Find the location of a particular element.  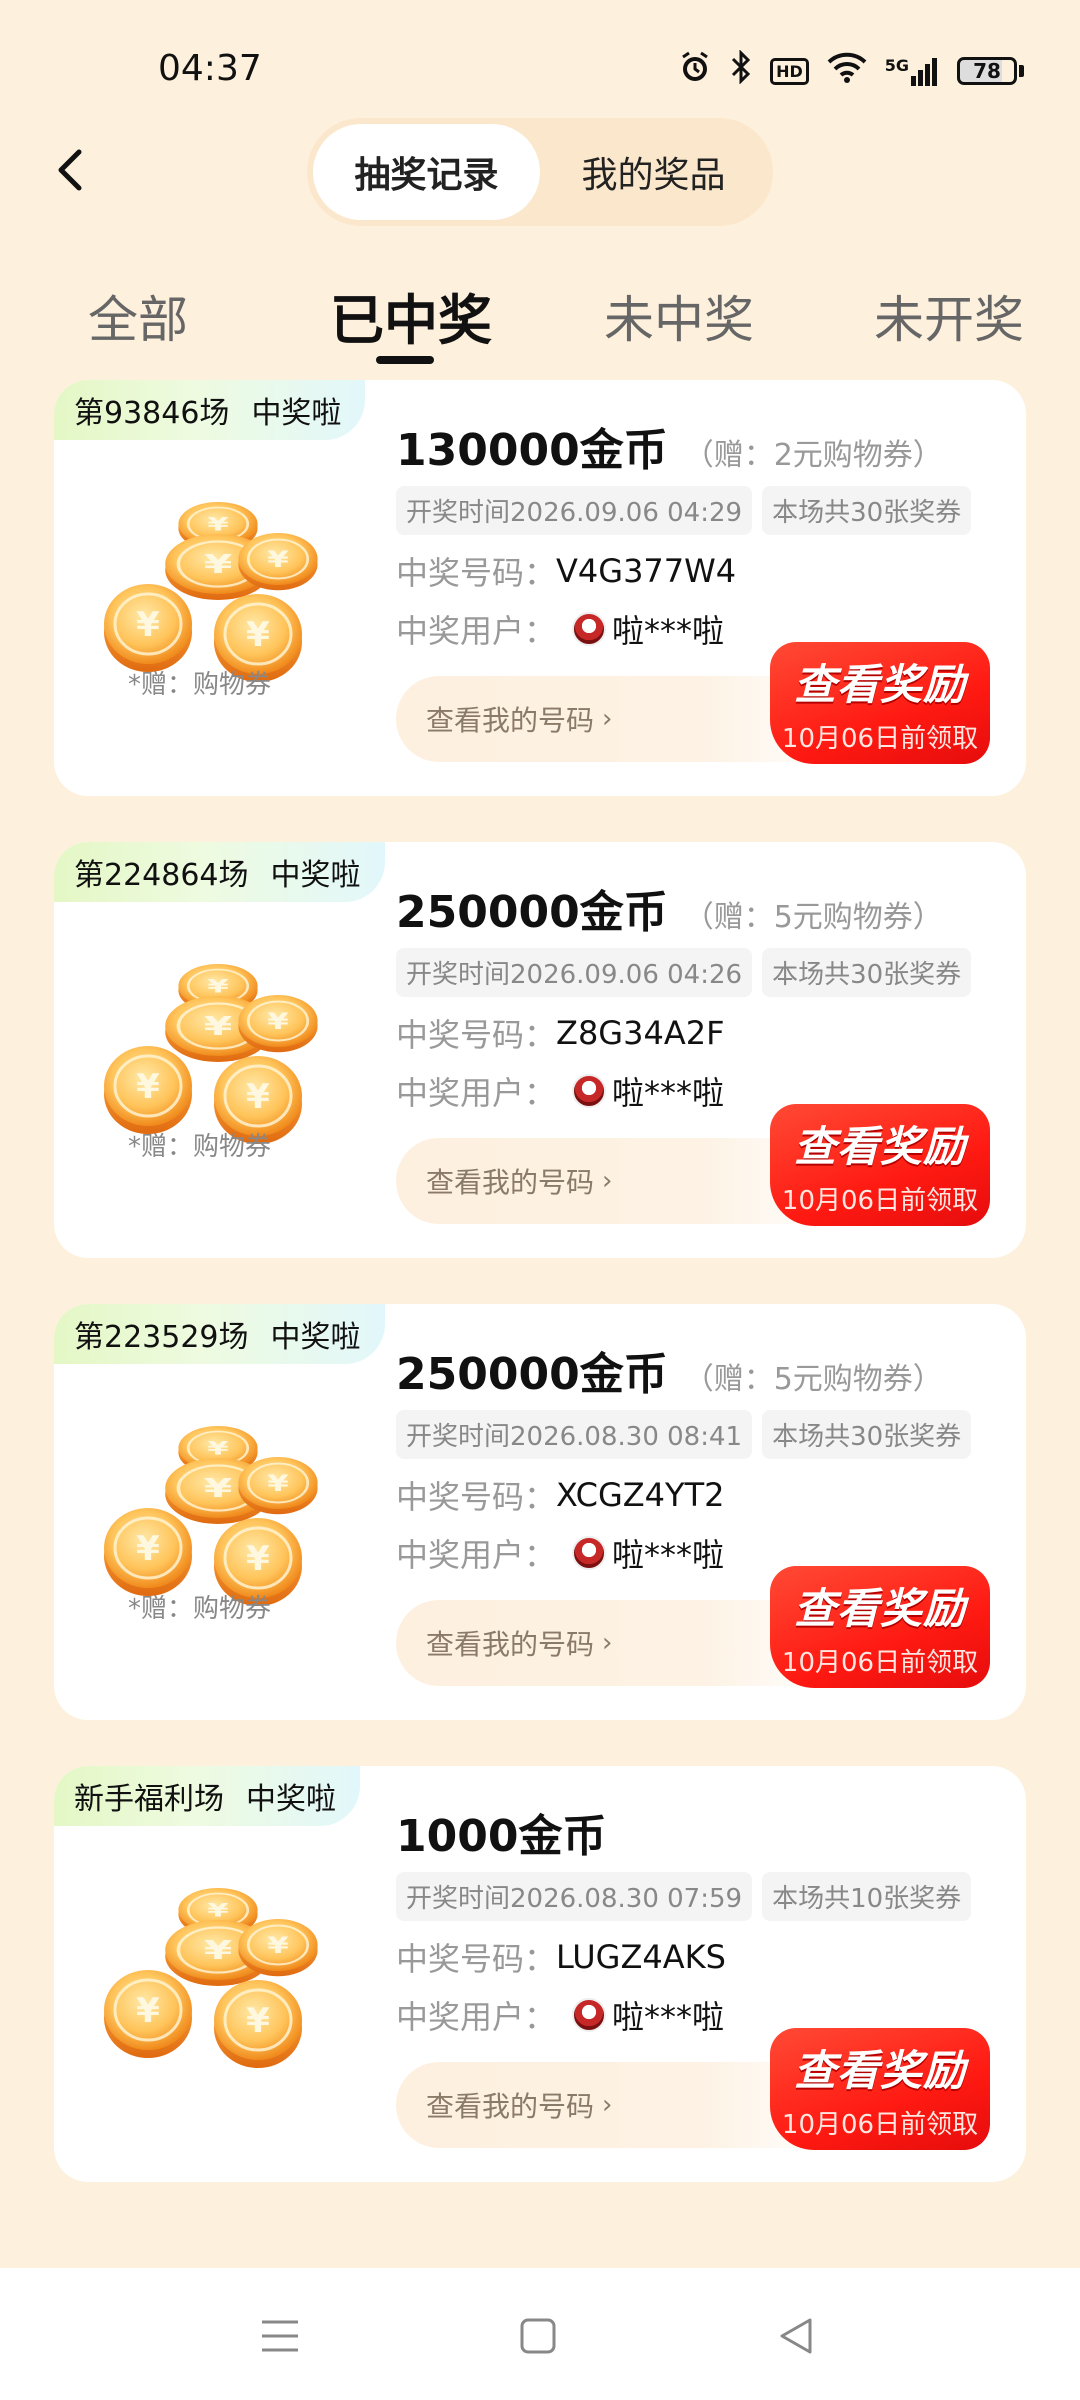

battery-level: 78 is located at coordinates (987, 71).